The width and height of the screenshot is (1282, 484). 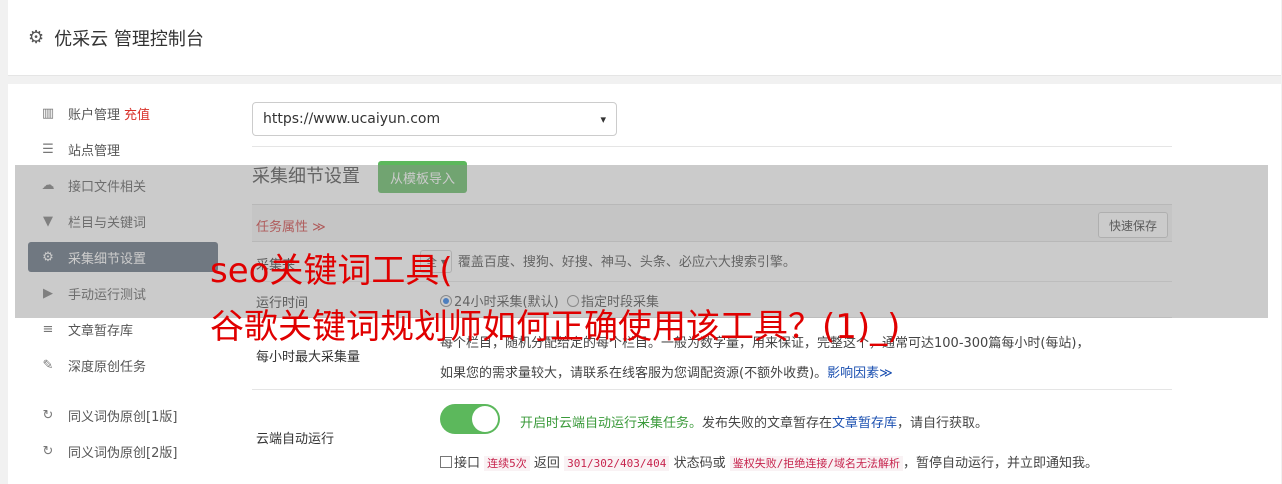 I want to click on sidebar-item-synonym-v1: ↻ 同义词伪原创[1版], so click(x=123, y=415).